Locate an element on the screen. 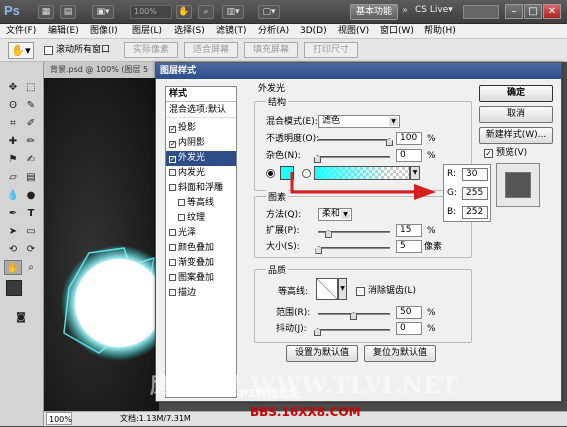  brush-tool-icon: ✏ is located at coordinates (31, 141).